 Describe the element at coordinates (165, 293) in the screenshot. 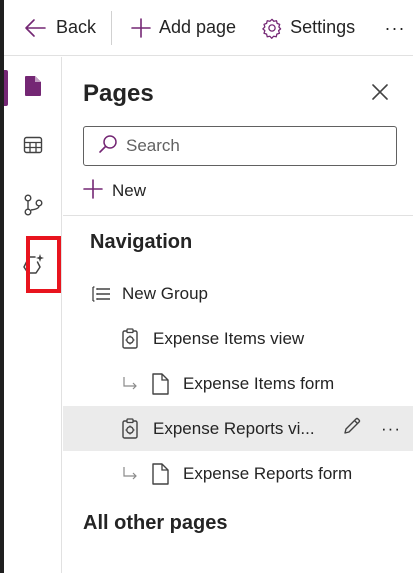

I see `tree-item-label: New Group` at that location.